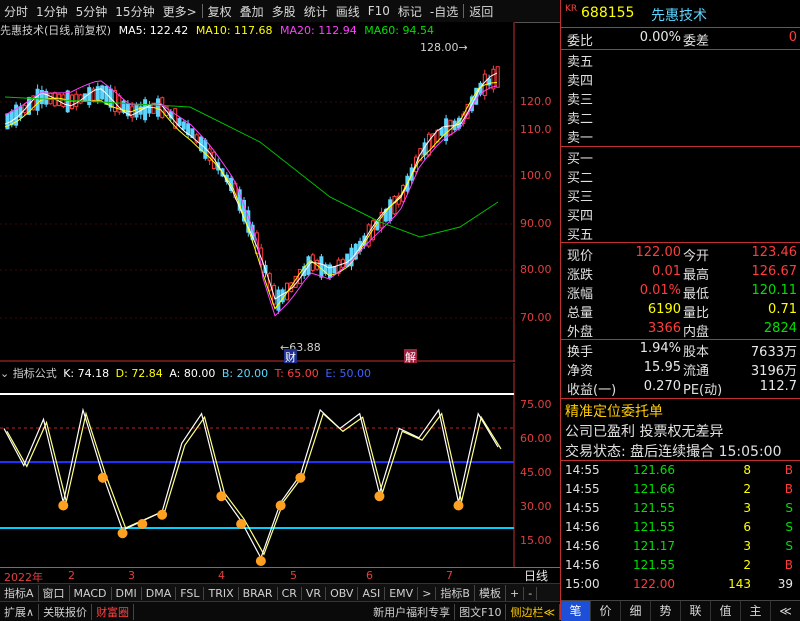 This screenshot has height=621, width=800. Describe the element at coordinates (35, 373) in the screenshot. I see `indicator-name: 指标公式` at that location.